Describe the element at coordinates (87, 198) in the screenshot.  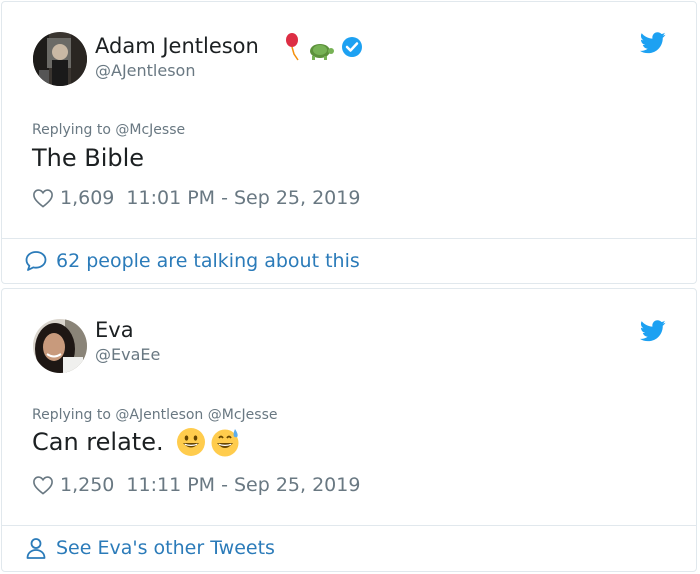
I see `like-count: 1,609` at that location.